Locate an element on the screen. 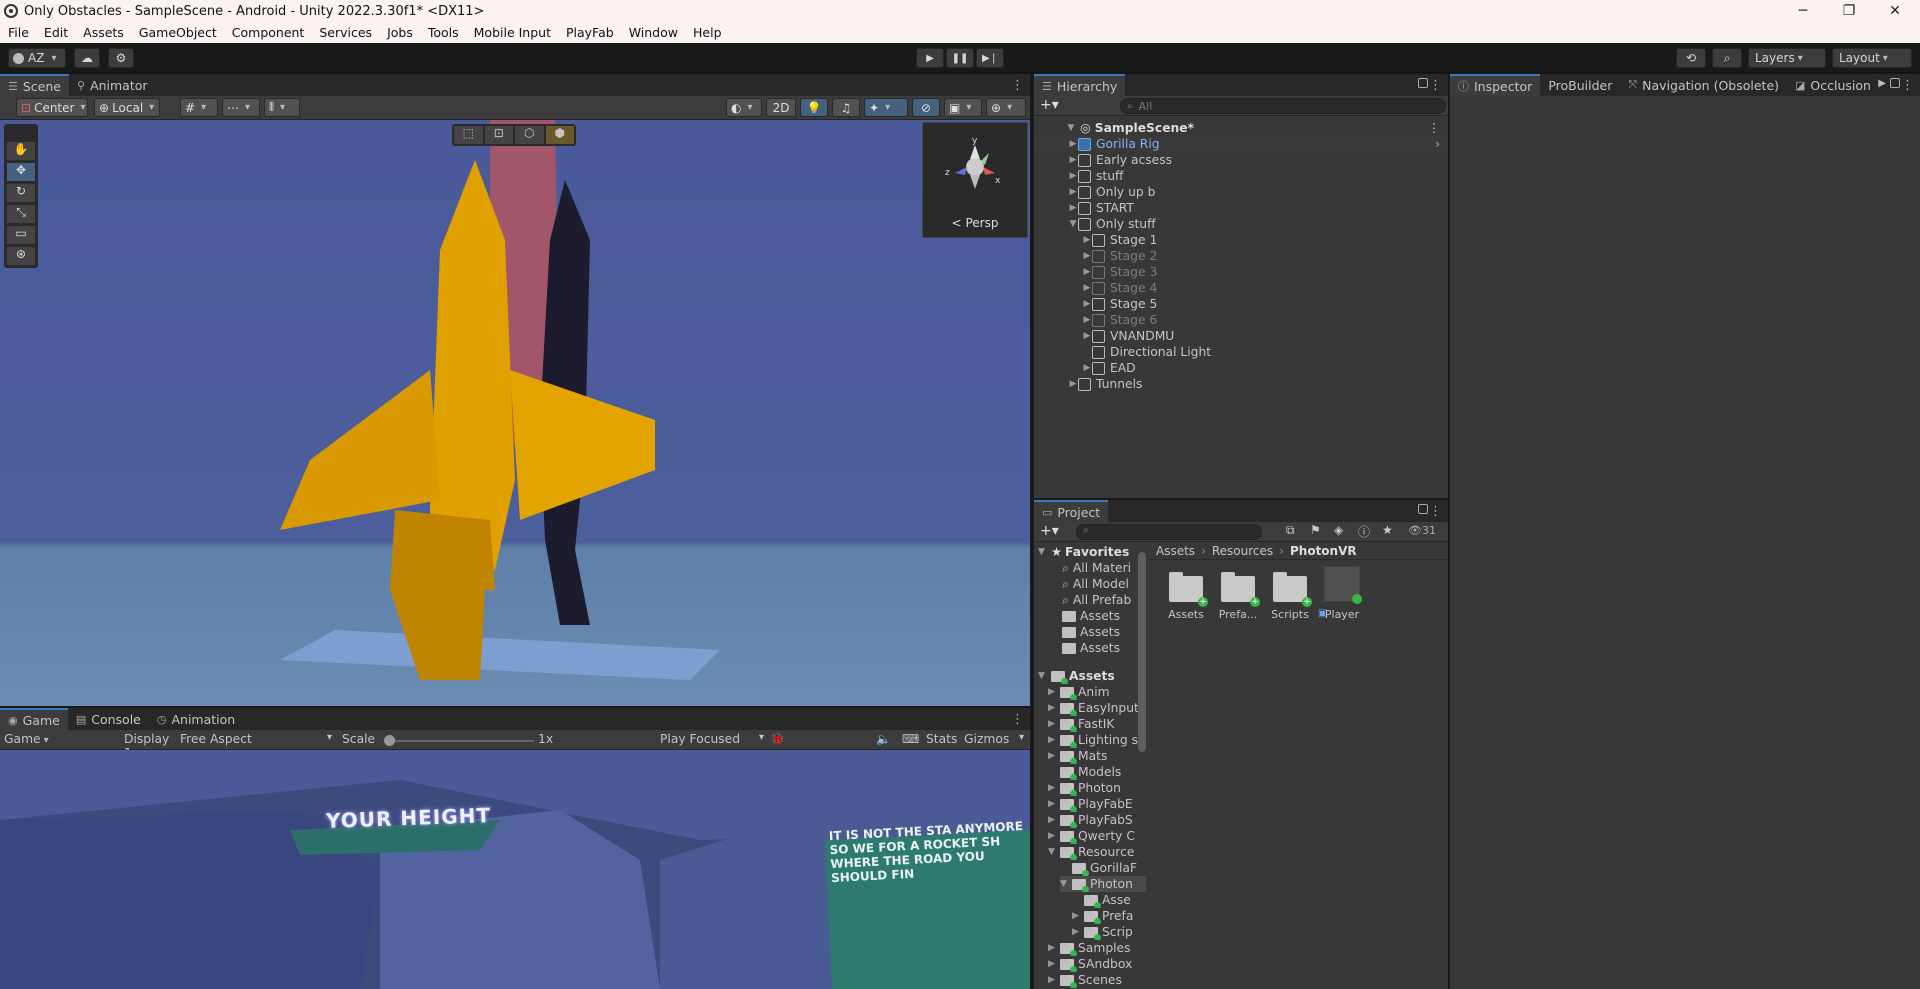 This screenshot has width=1920, height=989. tab-overflow-icon: ▶ is located at coordinates (1882, 83).